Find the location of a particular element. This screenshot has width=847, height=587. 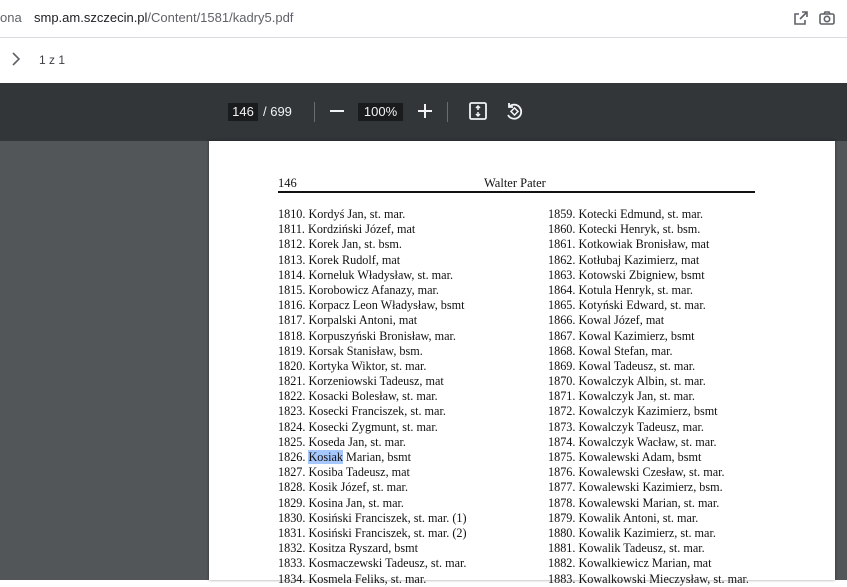

list-item: 1826. Kosiak Marian, bsmt is located at coordinates (372, 457).